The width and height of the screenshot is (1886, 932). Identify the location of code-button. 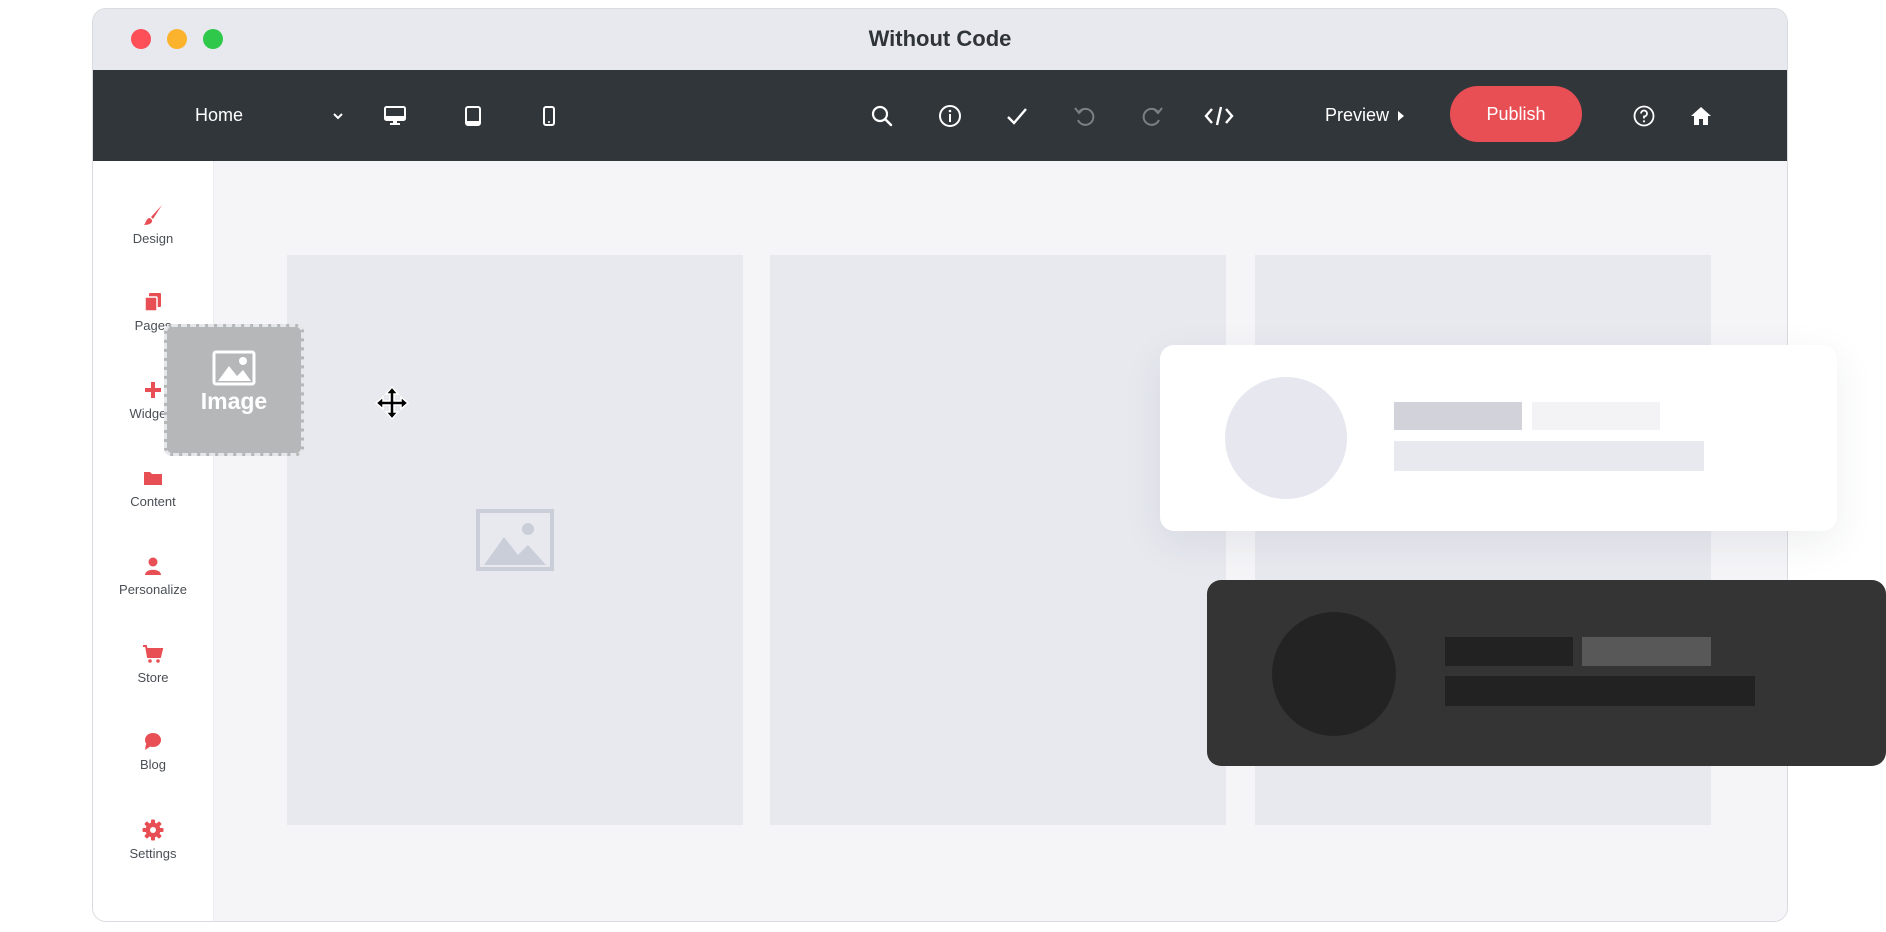
(1219, 115).